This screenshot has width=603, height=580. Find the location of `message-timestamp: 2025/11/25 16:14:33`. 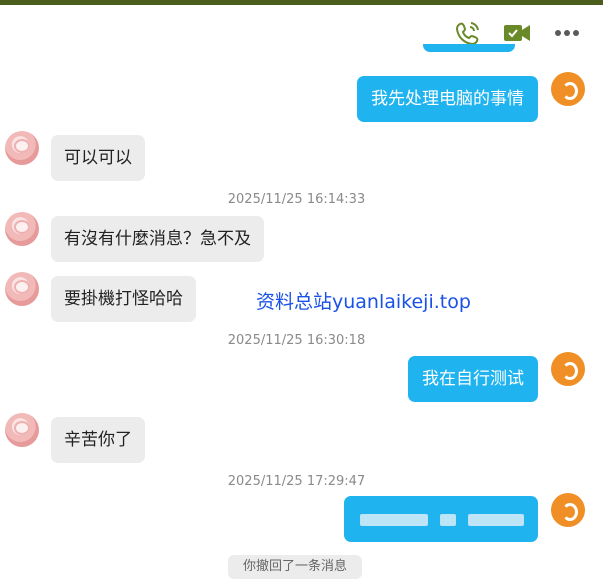

message-timestamp: 2025/11/25 16:14:33 is located at coordinates (296, 199).